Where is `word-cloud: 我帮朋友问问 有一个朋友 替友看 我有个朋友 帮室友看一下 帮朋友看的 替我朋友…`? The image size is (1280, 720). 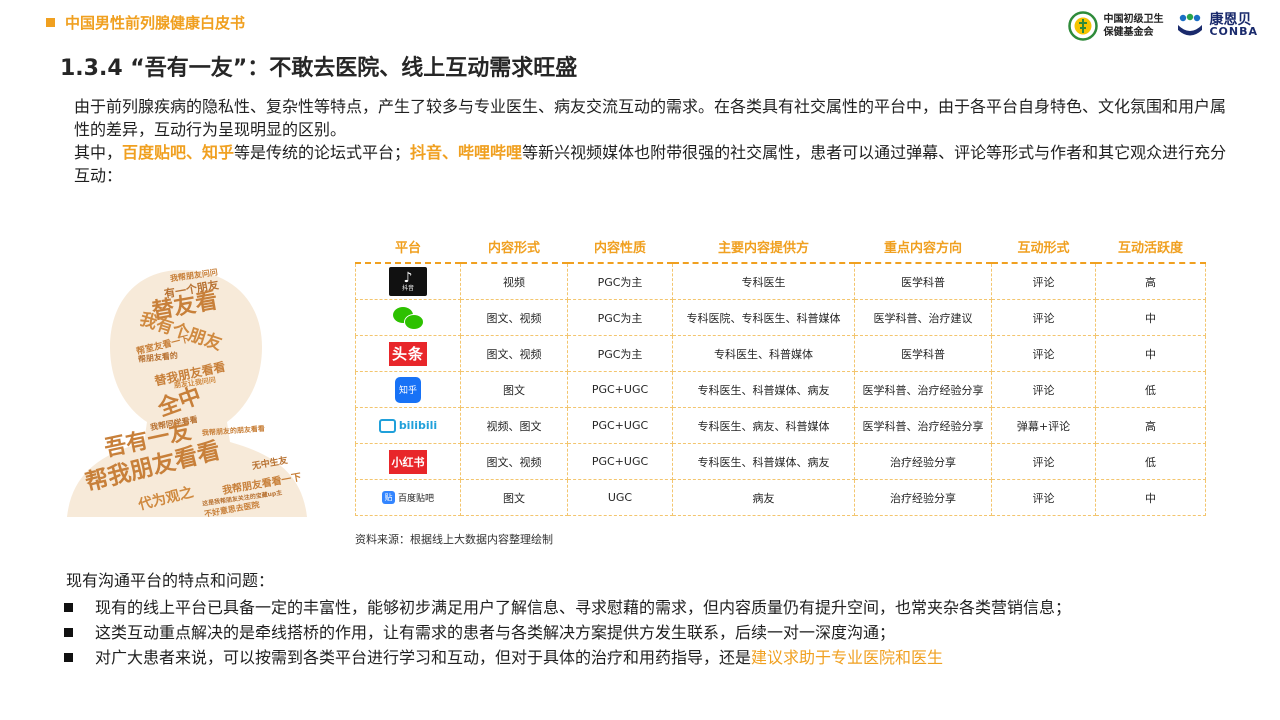
word-cloud: 我帮朋友问问 有一个朋友 替友看 我有个朋友 帮室友看一下 帮朋友看的 替我朋友… is located at coordinates (187, 393).